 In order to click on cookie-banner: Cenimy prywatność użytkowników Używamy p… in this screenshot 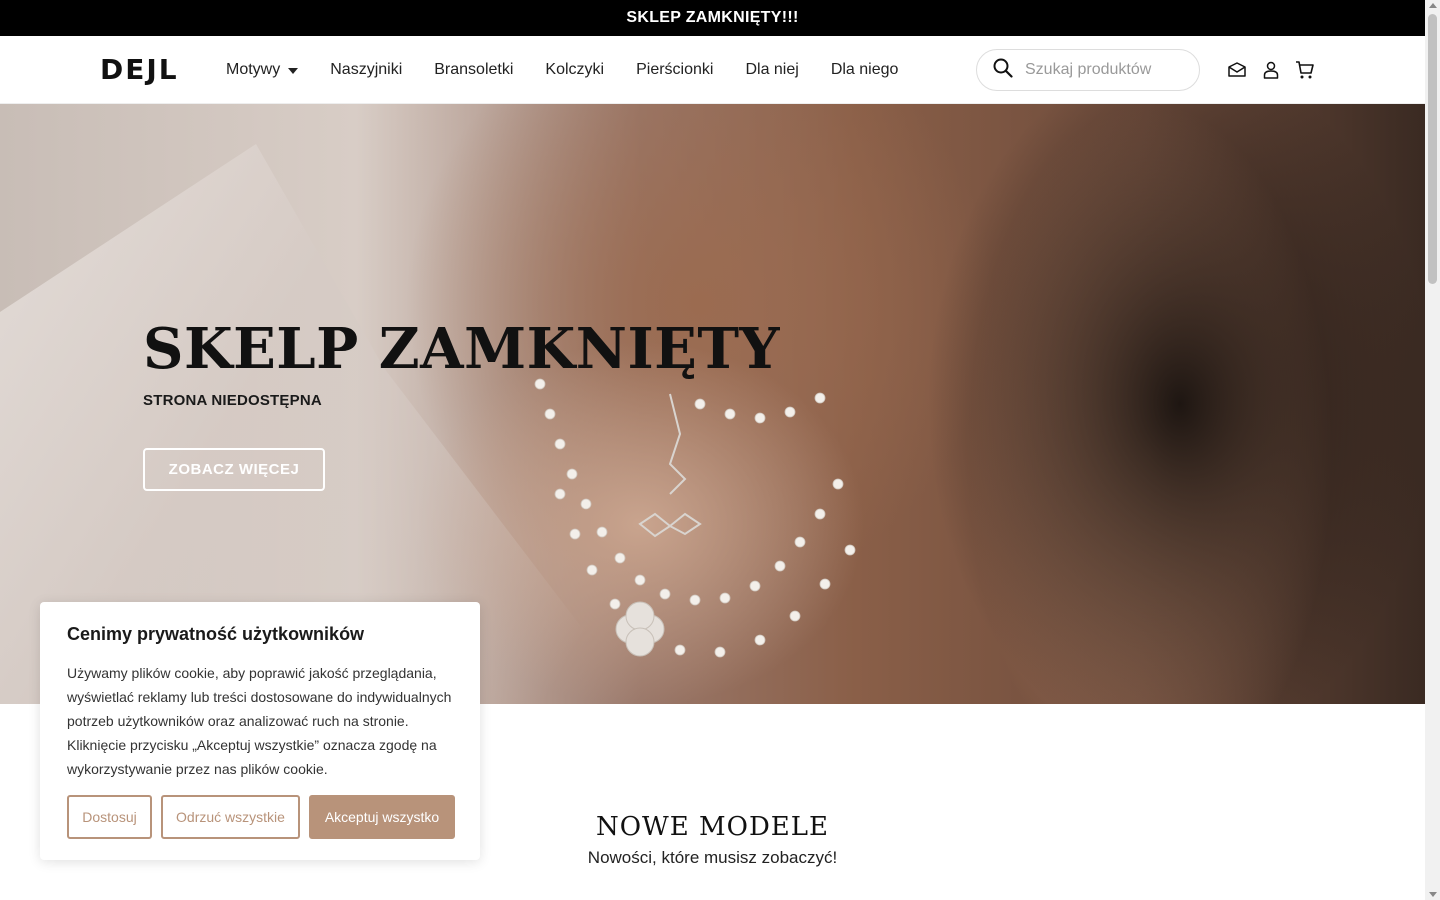, I will do `click(260, 731)`.